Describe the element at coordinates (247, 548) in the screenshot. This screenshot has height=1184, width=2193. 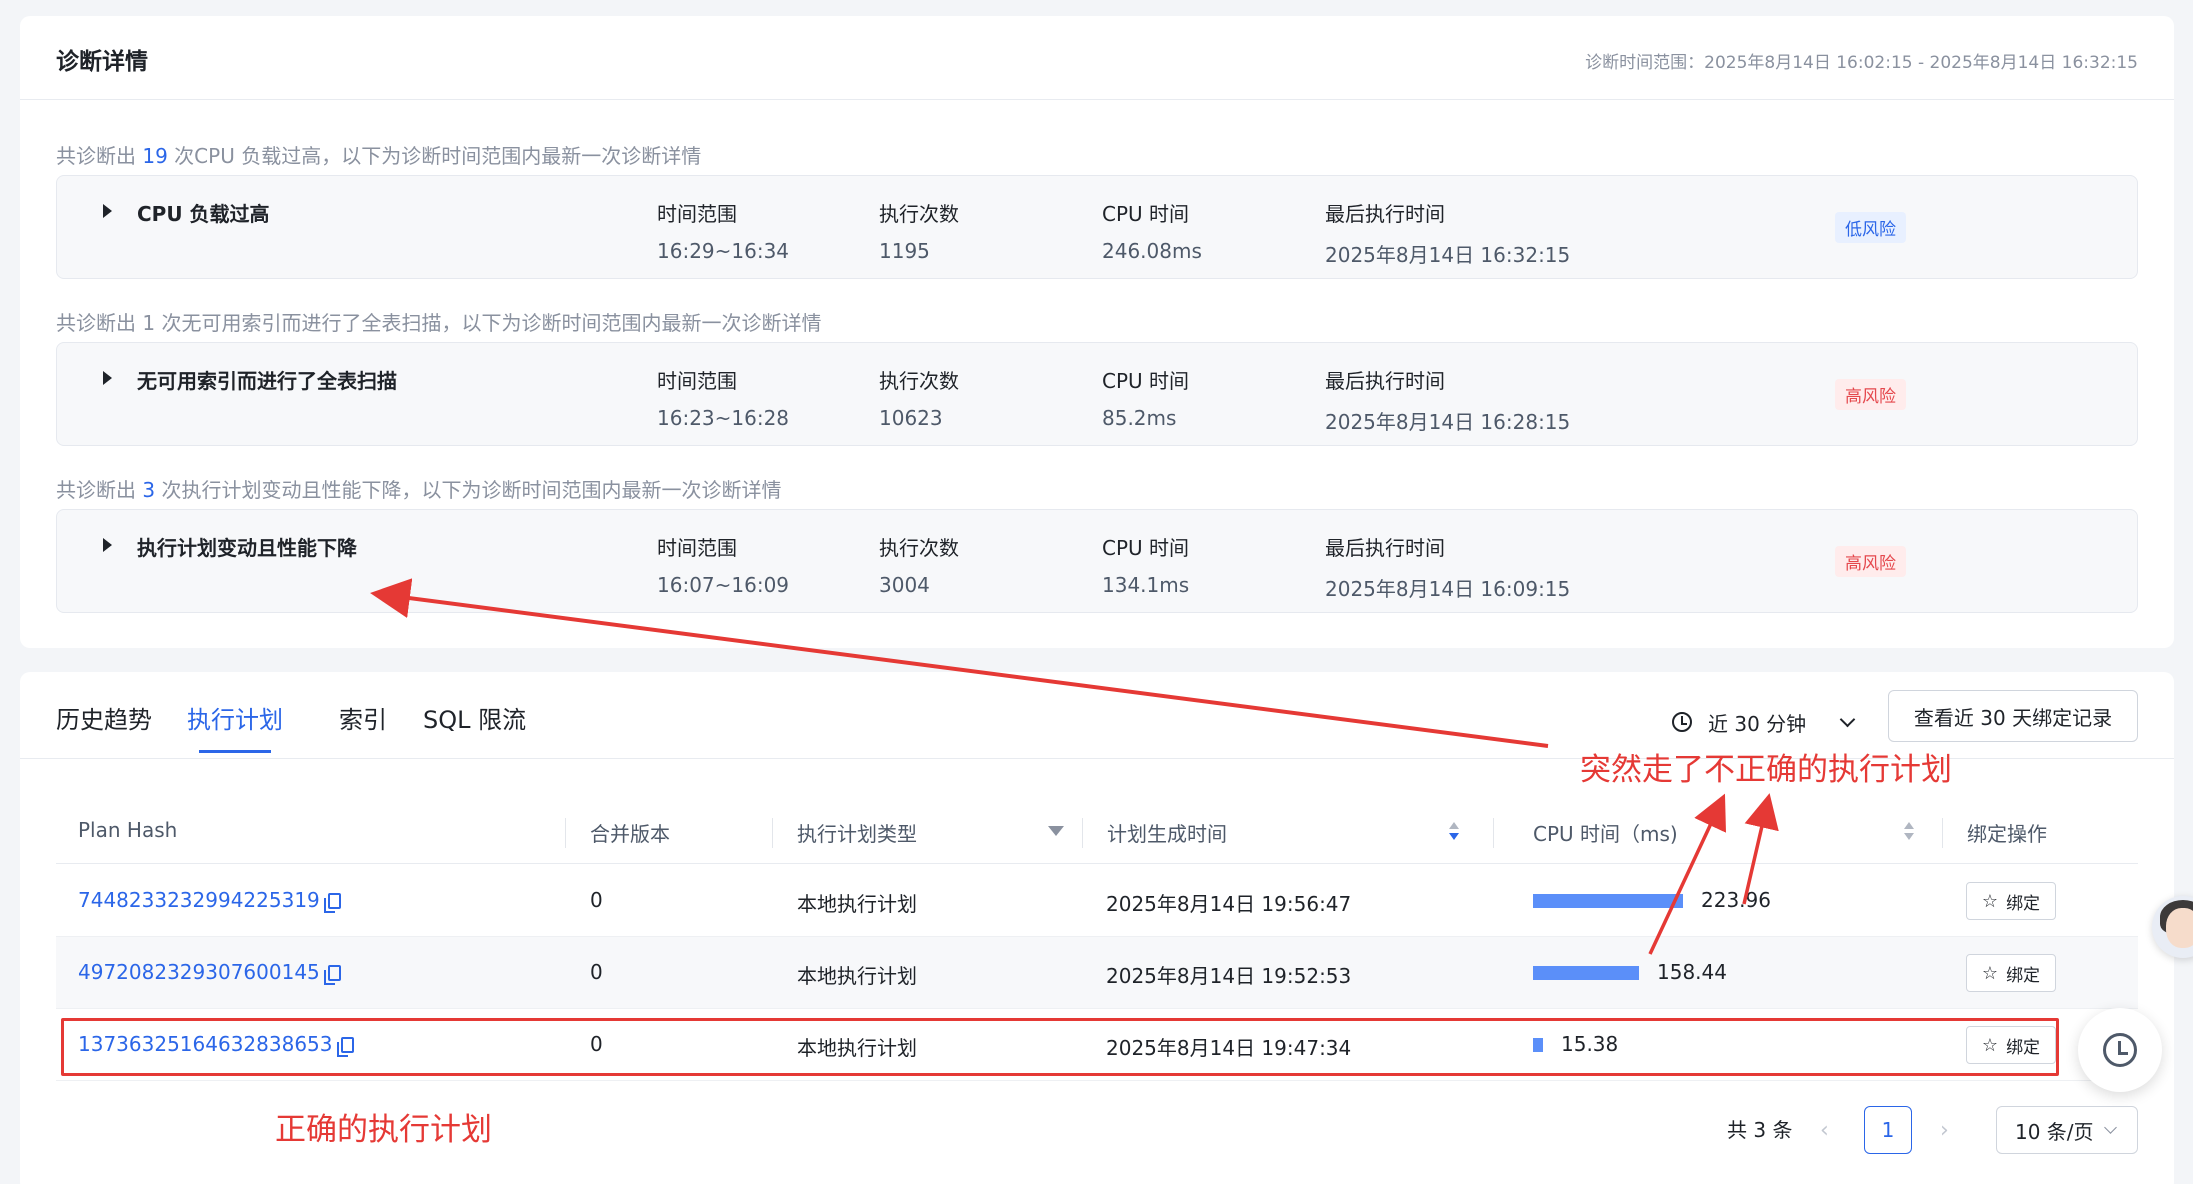
I see `rule-name: 执行计划变动且性能下降` at that location.